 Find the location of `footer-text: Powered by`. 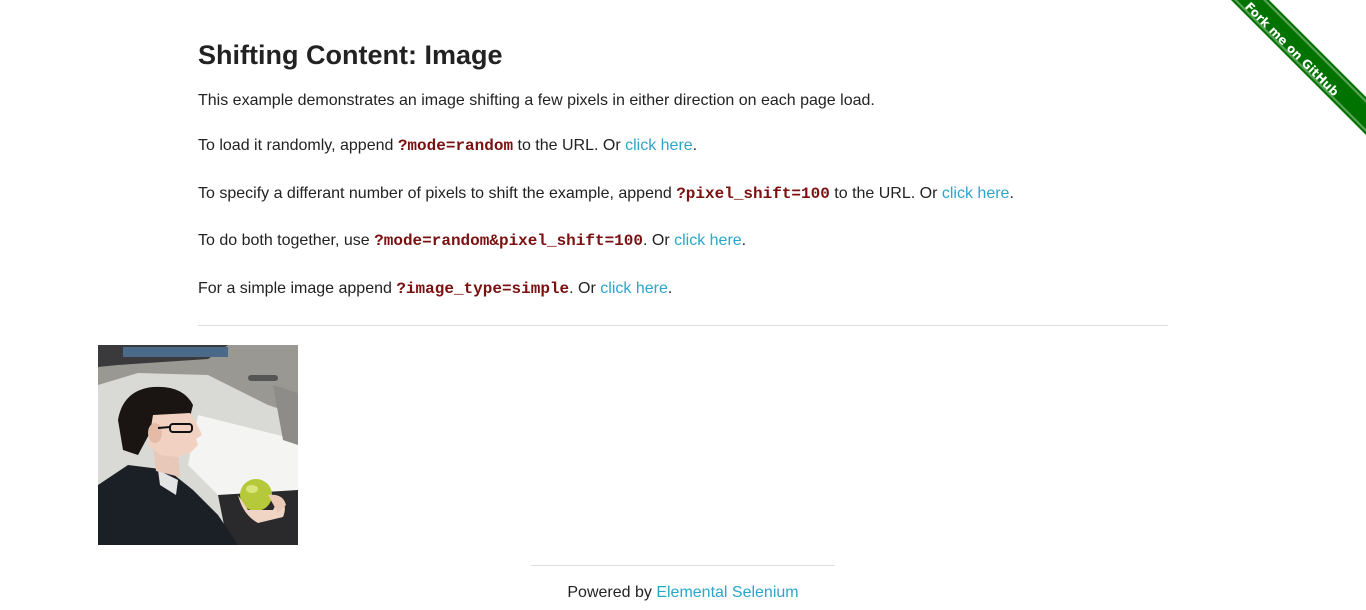

footer-text: Powered by is located at coordinates (612, 592).